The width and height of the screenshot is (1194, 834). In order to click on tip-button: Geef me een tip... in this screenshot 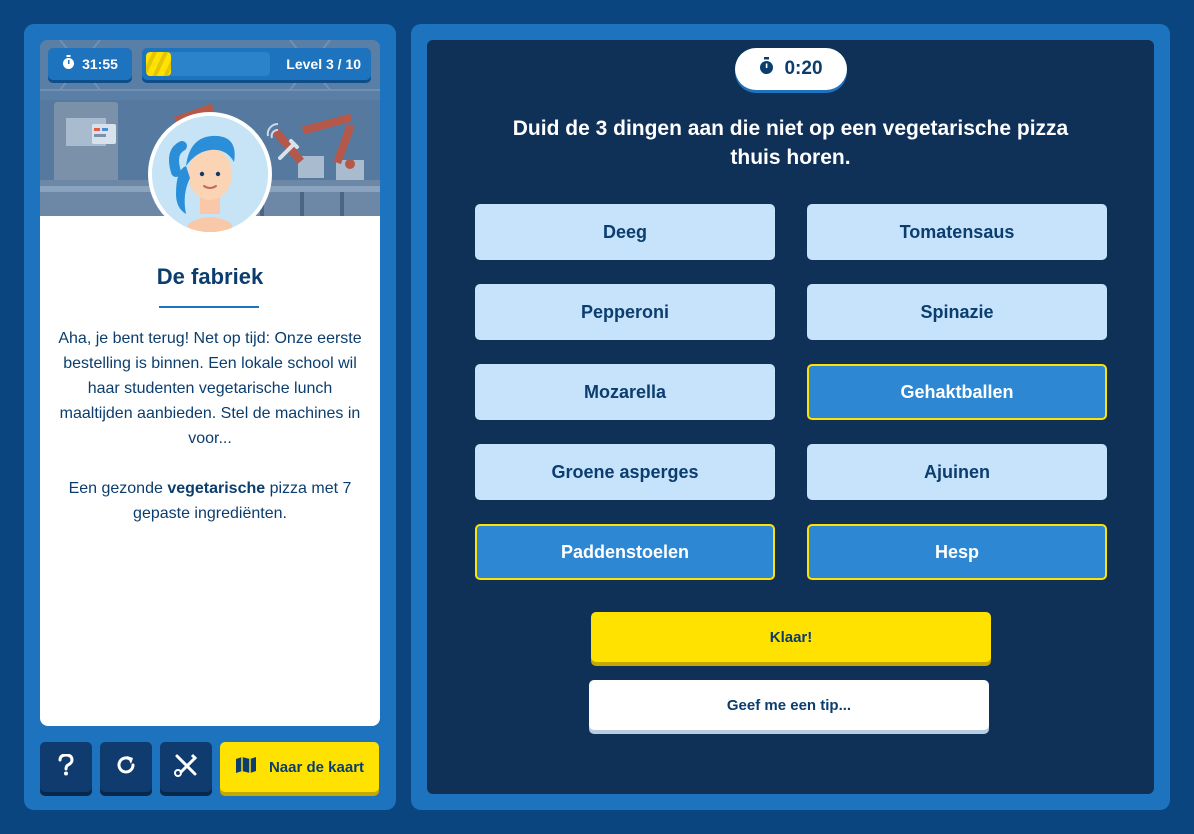, I will do `click(789, 705)`.